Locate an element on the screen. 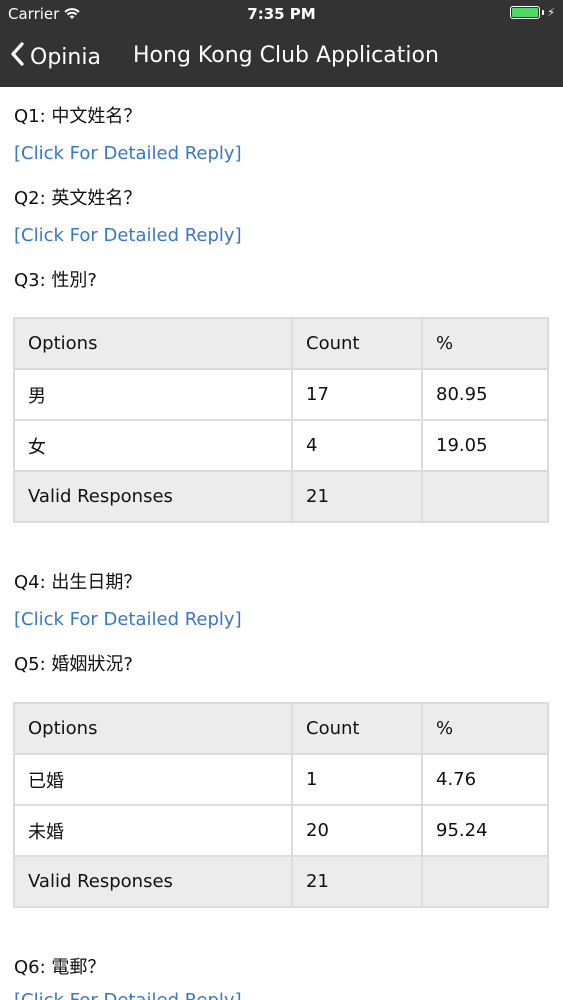  percent-cell: 95.24 is located at coordinates (485, 830).